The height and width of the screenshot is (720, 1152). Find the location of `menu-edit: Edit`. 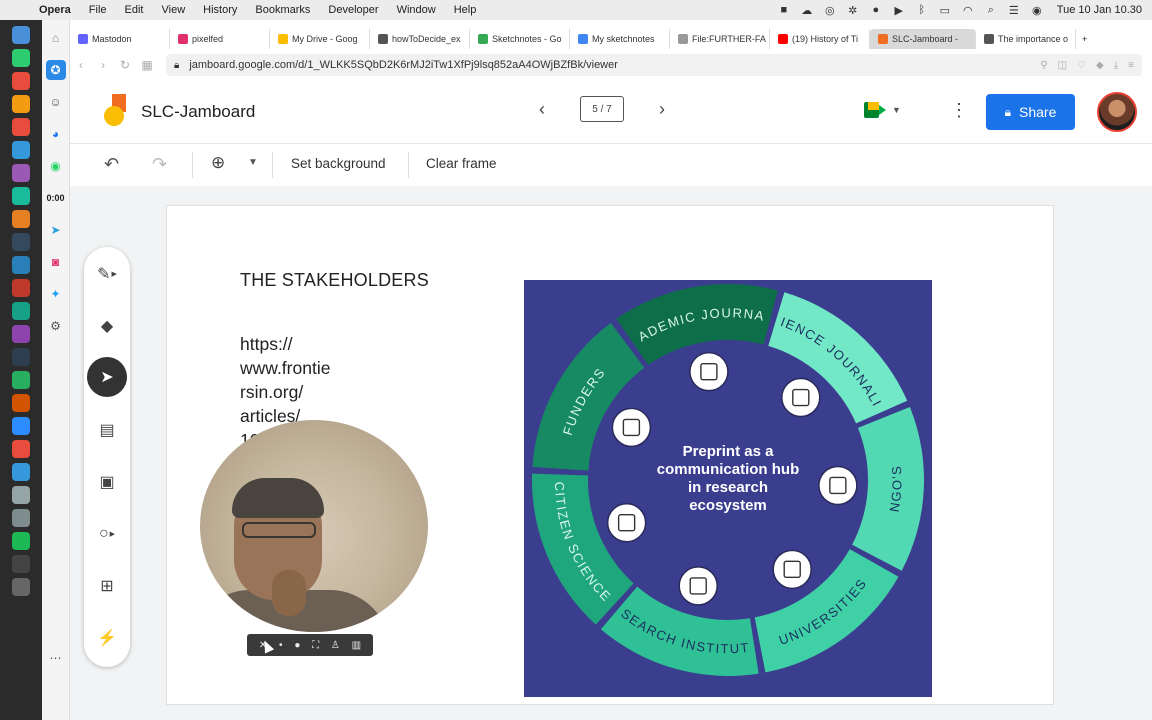

menu-edit: Edit is located at coordinates (134, 10).